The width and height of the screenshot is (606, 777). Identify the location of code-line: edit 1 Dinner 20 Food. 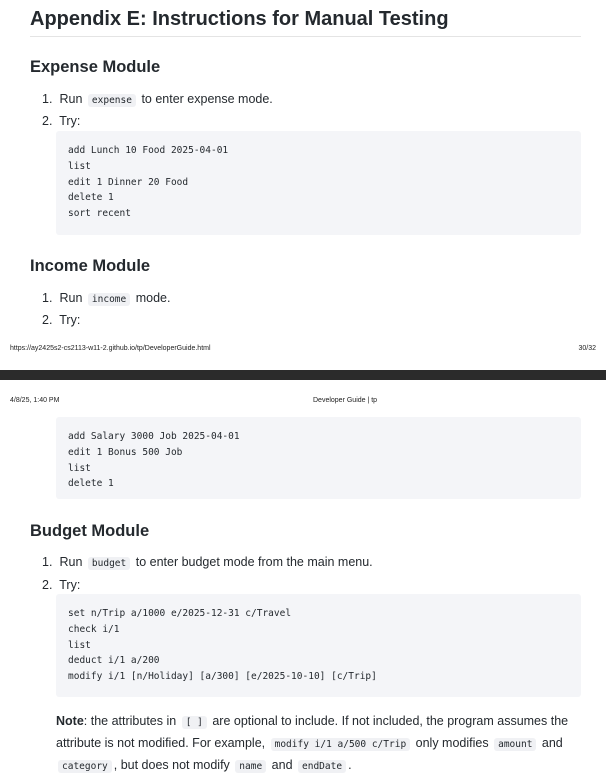
(128, 182).